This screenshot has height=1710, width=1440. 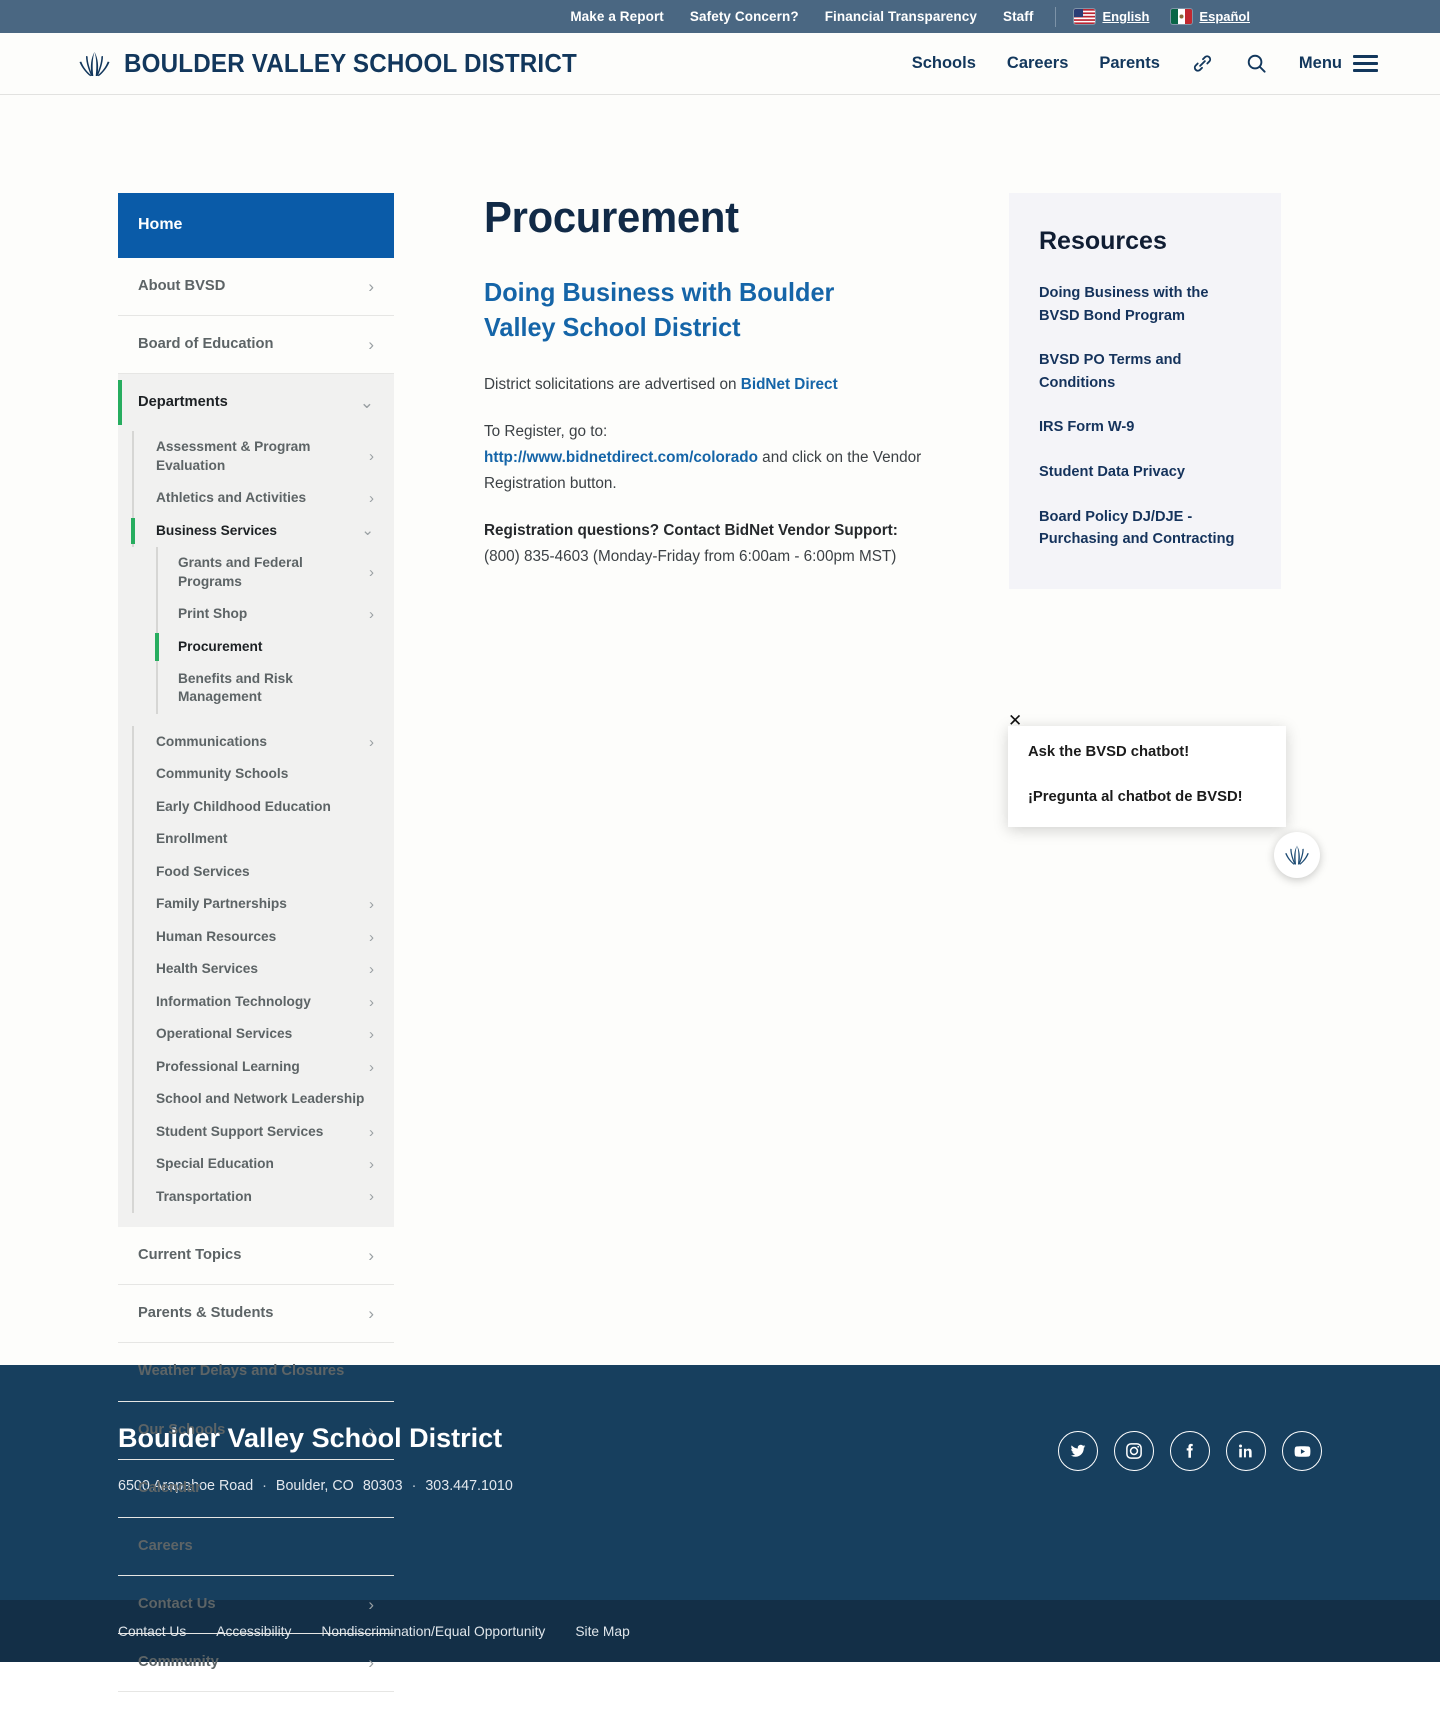 What do you see at coordinates (1056, 16) in the screenshot?
I see `utility-divider` at bounding box center [1056, 16].